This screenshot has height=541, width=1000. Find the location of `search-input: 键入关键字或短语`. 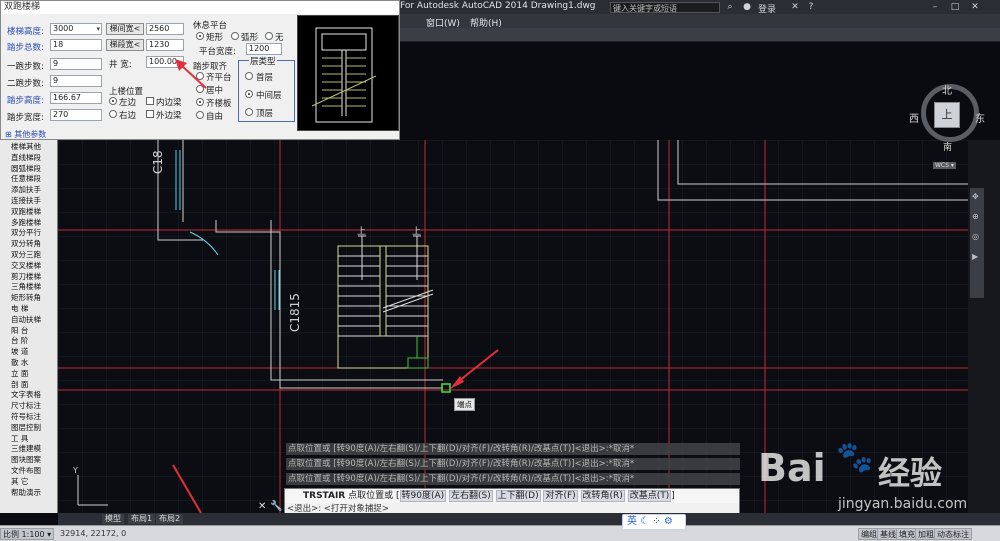

search-input: 键入关键字或短语 is located at coordinates (665, 7).